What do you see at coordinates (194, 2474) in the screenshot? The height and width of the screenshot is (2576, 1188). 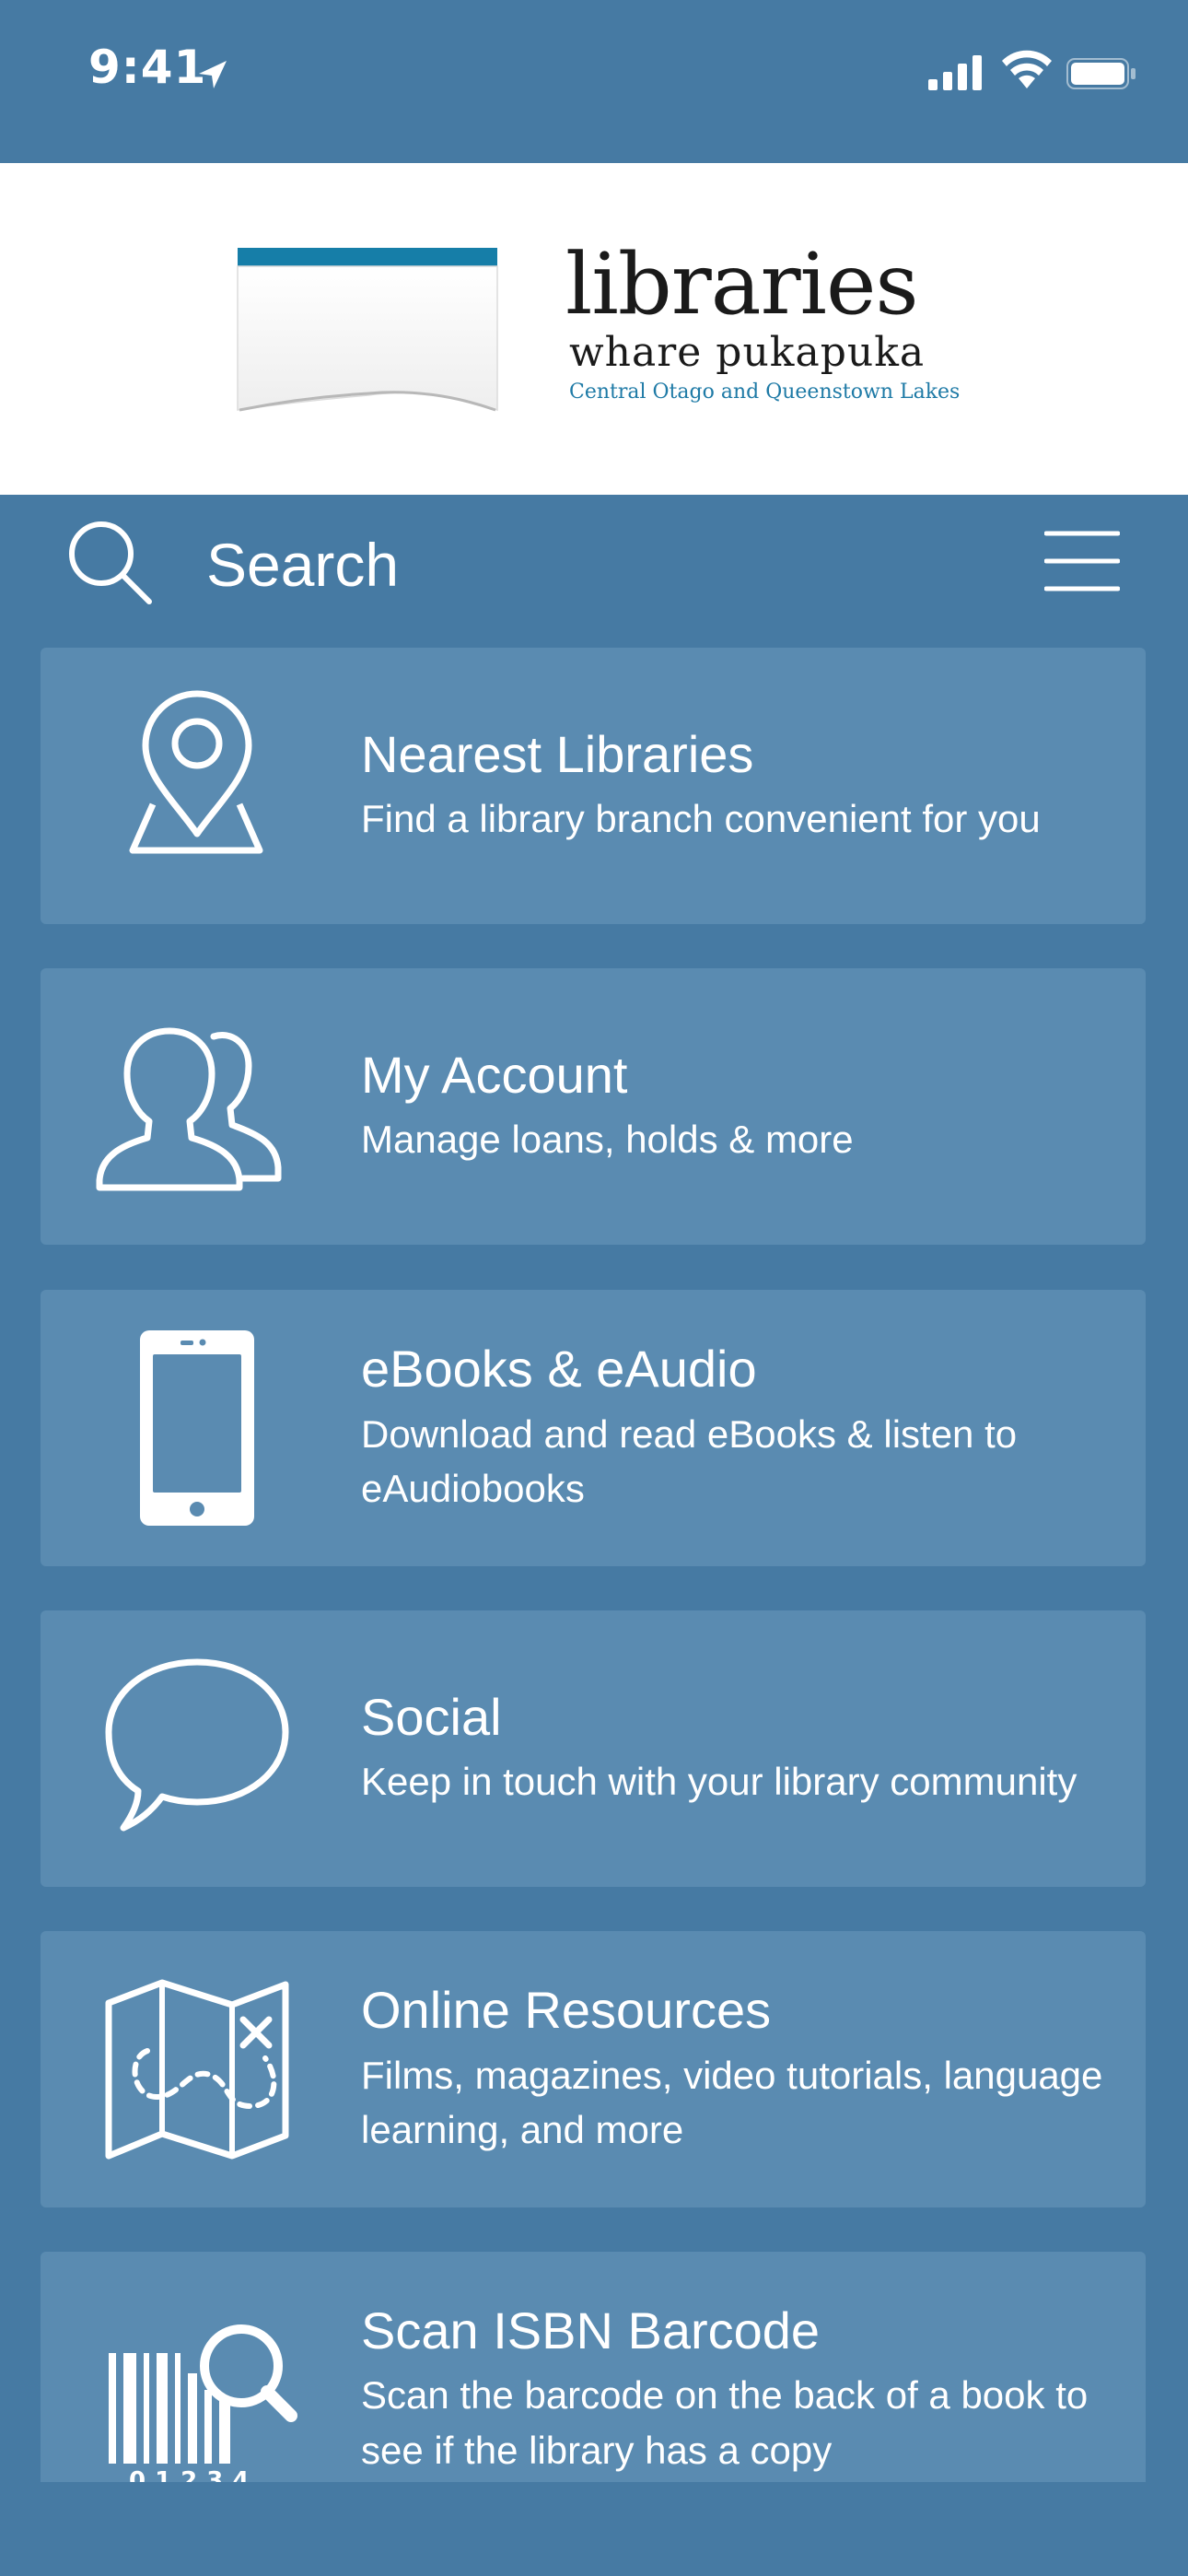 I see `barcode-digits: 01234` at bounding box center [194, 2474].